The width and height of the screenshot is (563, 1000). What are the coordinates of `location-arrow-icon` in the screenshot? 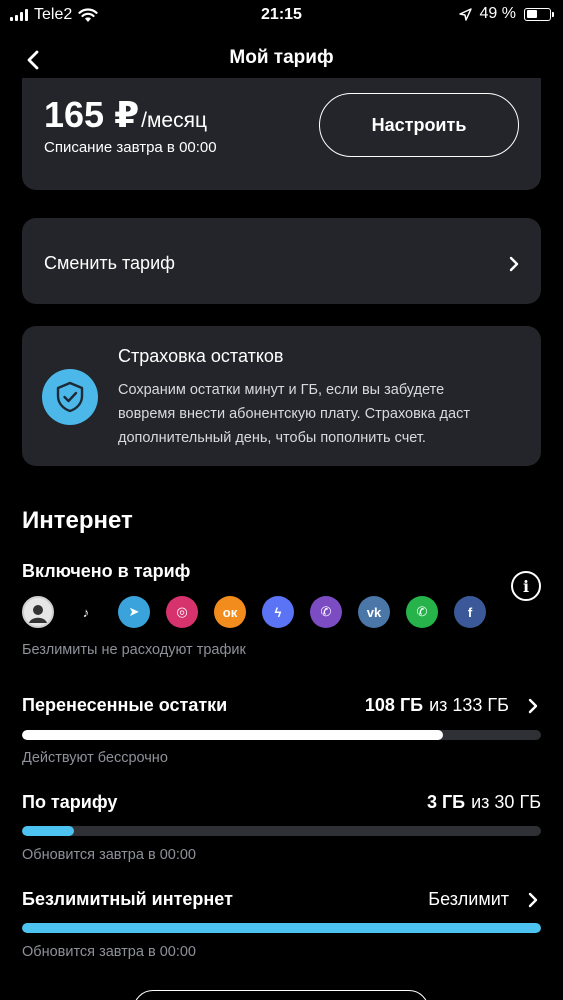 It's located at (465, 14).